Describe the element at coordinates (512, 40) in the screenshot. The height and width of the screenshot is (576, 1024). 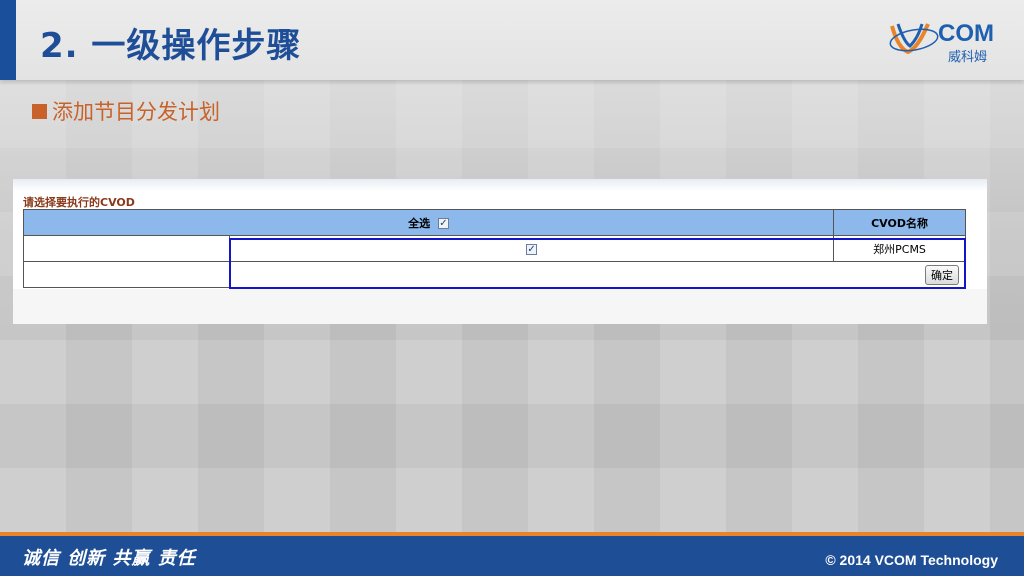
I see `slide-header: 2. 一级操作步骤 COM 威科姆` at that location.